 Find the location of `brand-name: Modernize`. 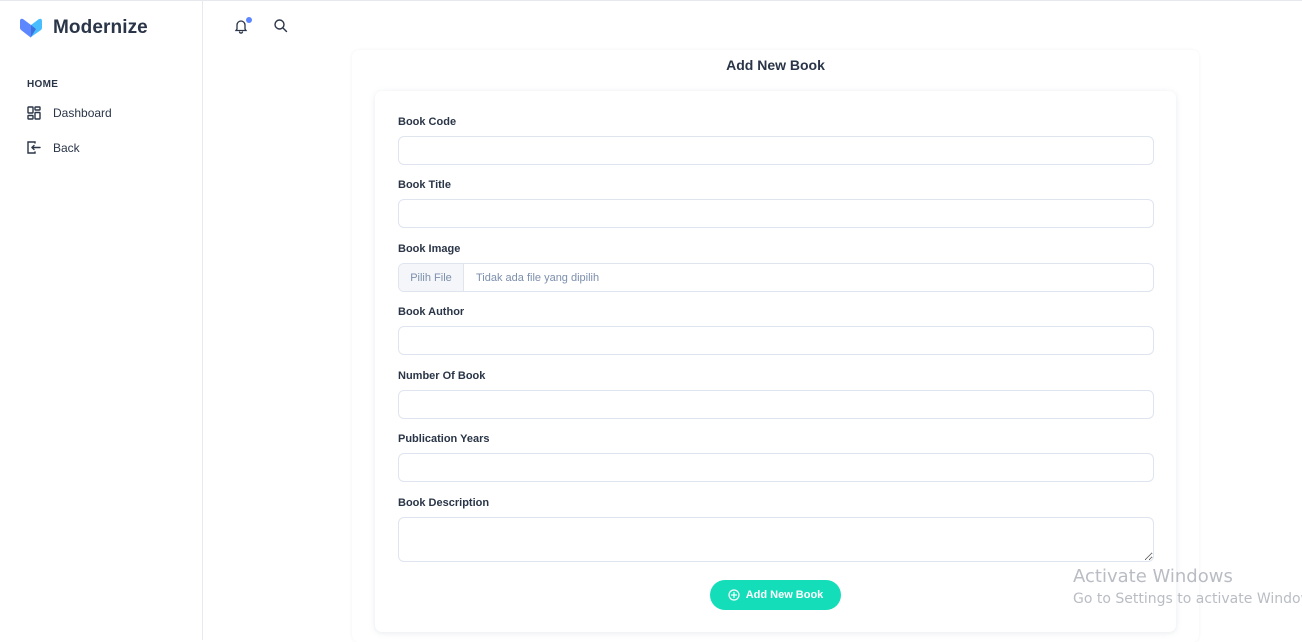

brand-name: Modernize is located at coordinates (100, 27).